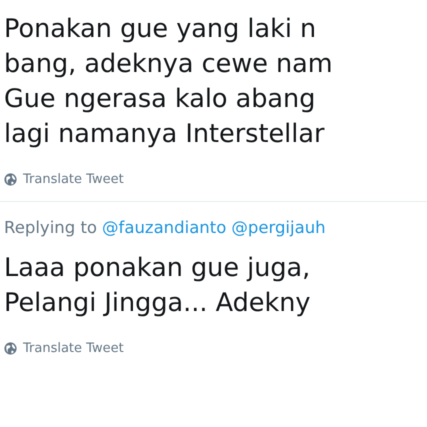  I want to click on mention-link: @pergijauh, so click(278, 227).